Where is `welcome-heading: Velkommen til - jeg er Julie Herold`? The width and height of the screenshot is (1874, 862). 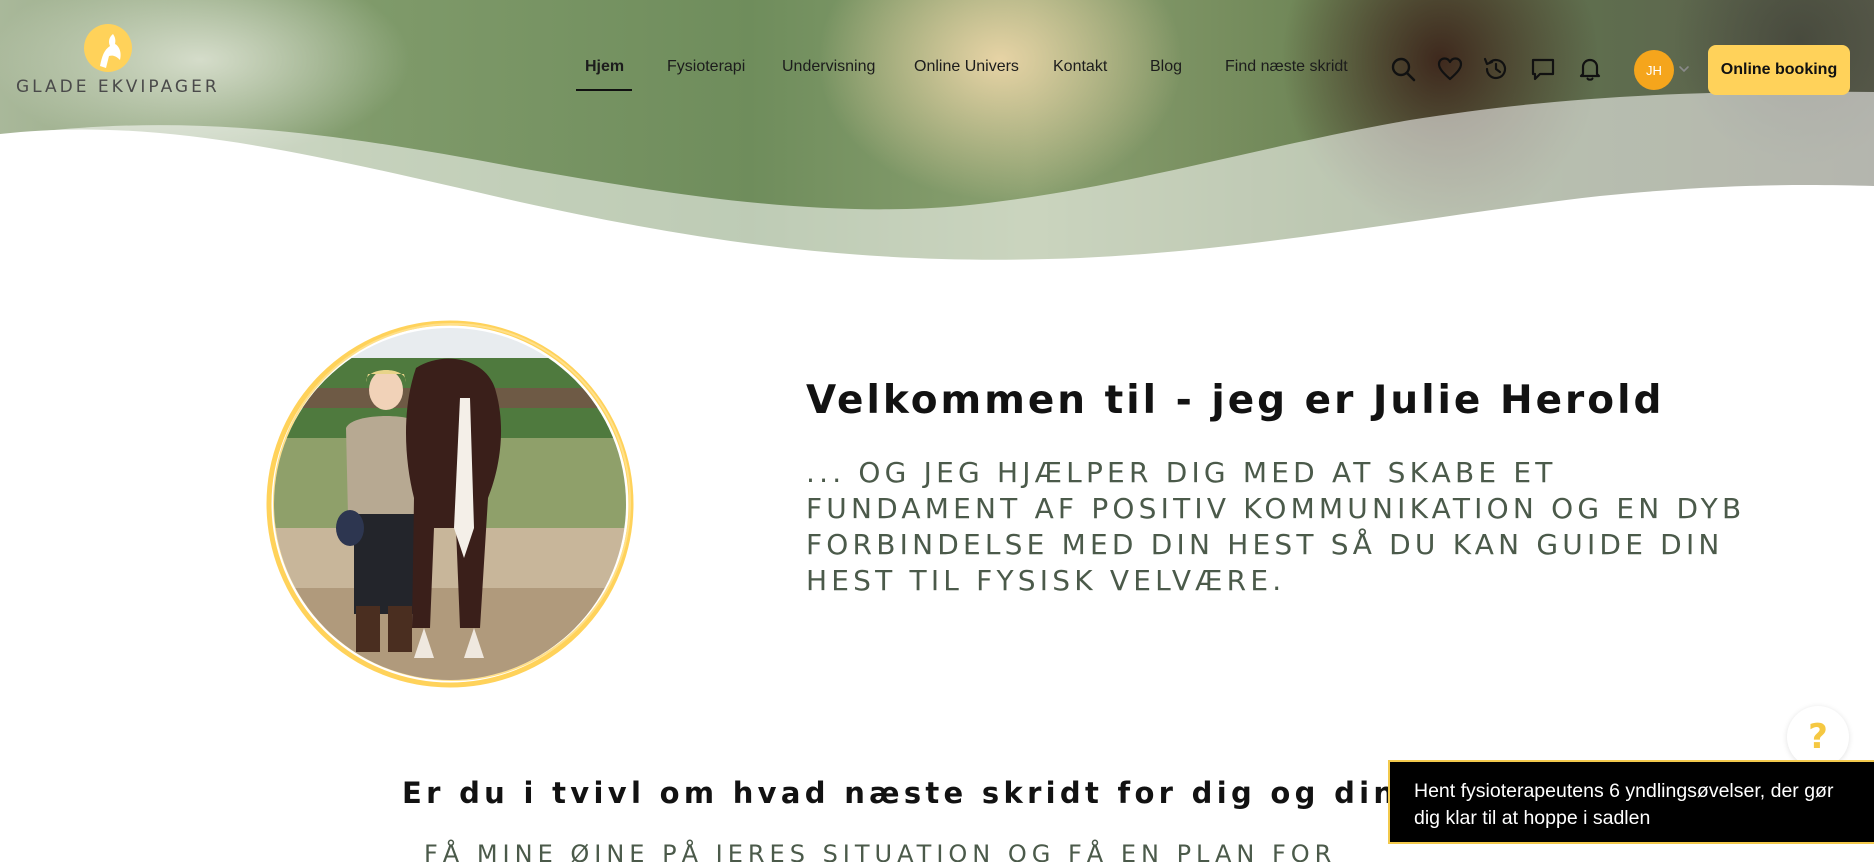
welcome-heading: Velkommen til - jeg er Julie Herold is located at coordinates (1235, 400).